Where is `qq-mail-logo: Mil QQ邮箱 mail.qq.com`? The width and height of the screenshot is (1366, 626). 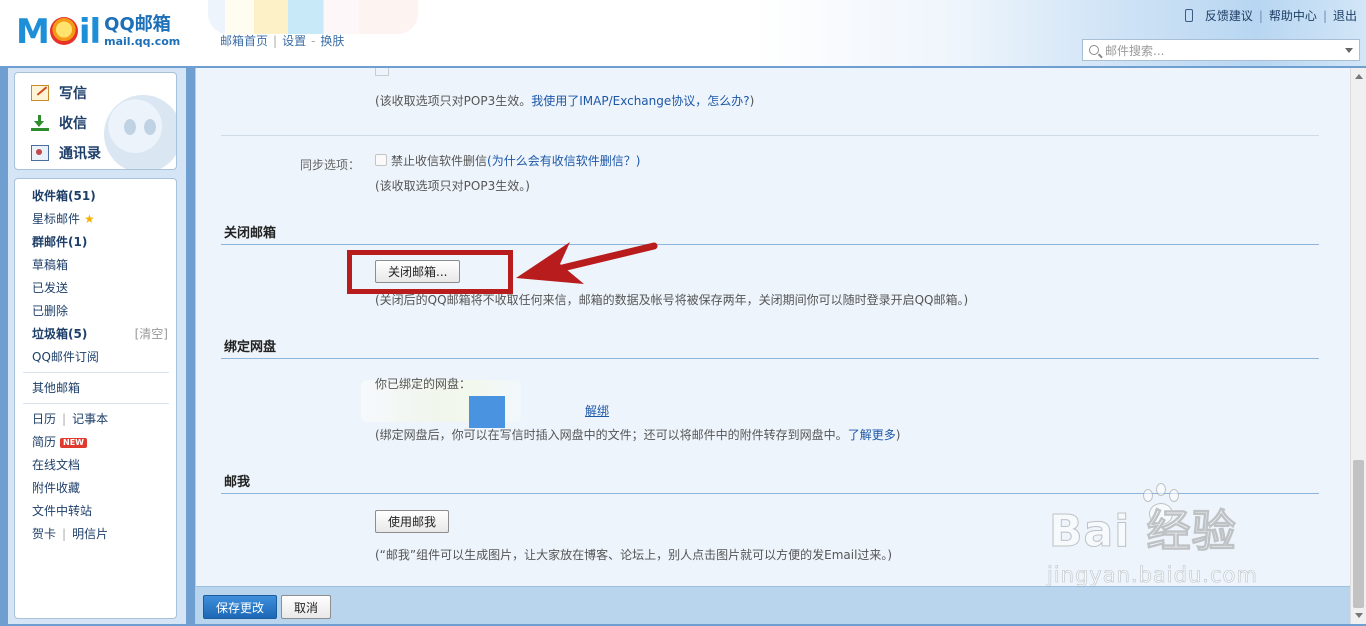 qq-mail-logo: Mil QQ邮箱 mail.qq.com is located at coordinates (98, 32).